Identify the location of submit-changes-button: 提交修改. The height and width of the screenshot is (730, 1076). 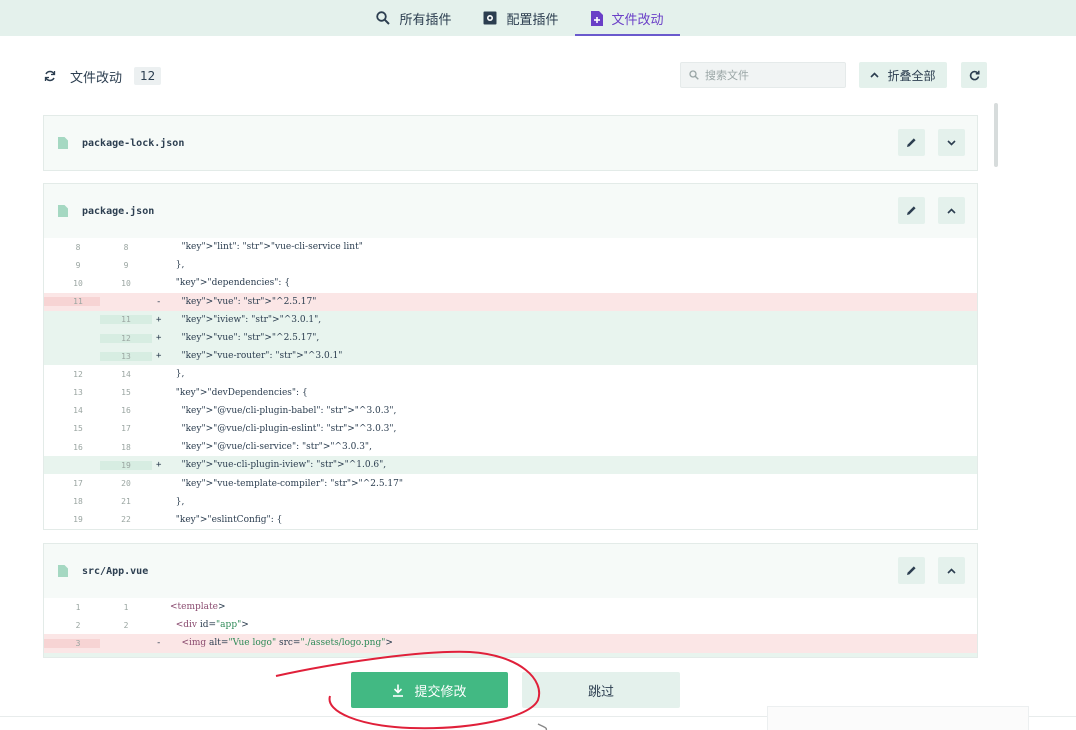
(429, 690).